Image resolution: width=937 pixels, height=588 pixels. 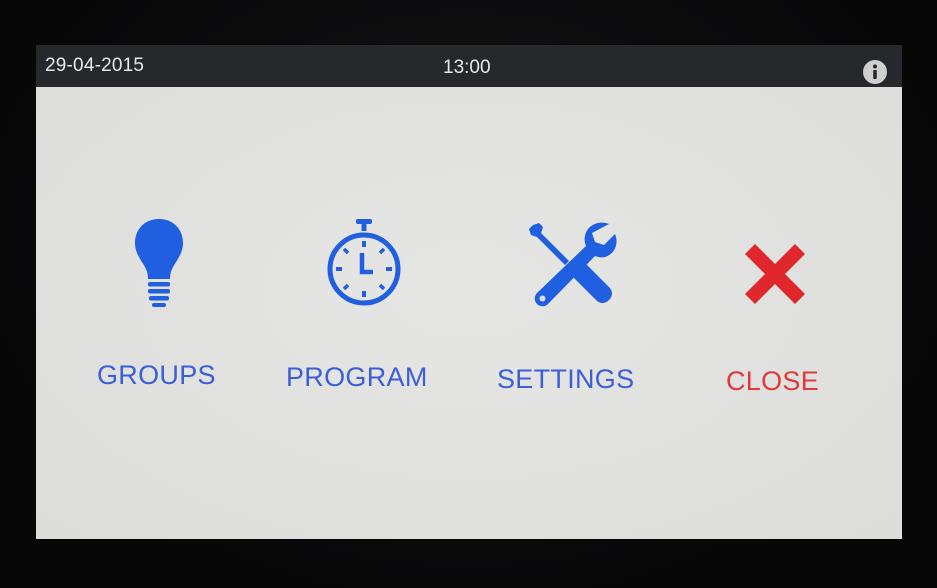 I want to click on program-label: PROGRAM, so click(x=357, y=377).